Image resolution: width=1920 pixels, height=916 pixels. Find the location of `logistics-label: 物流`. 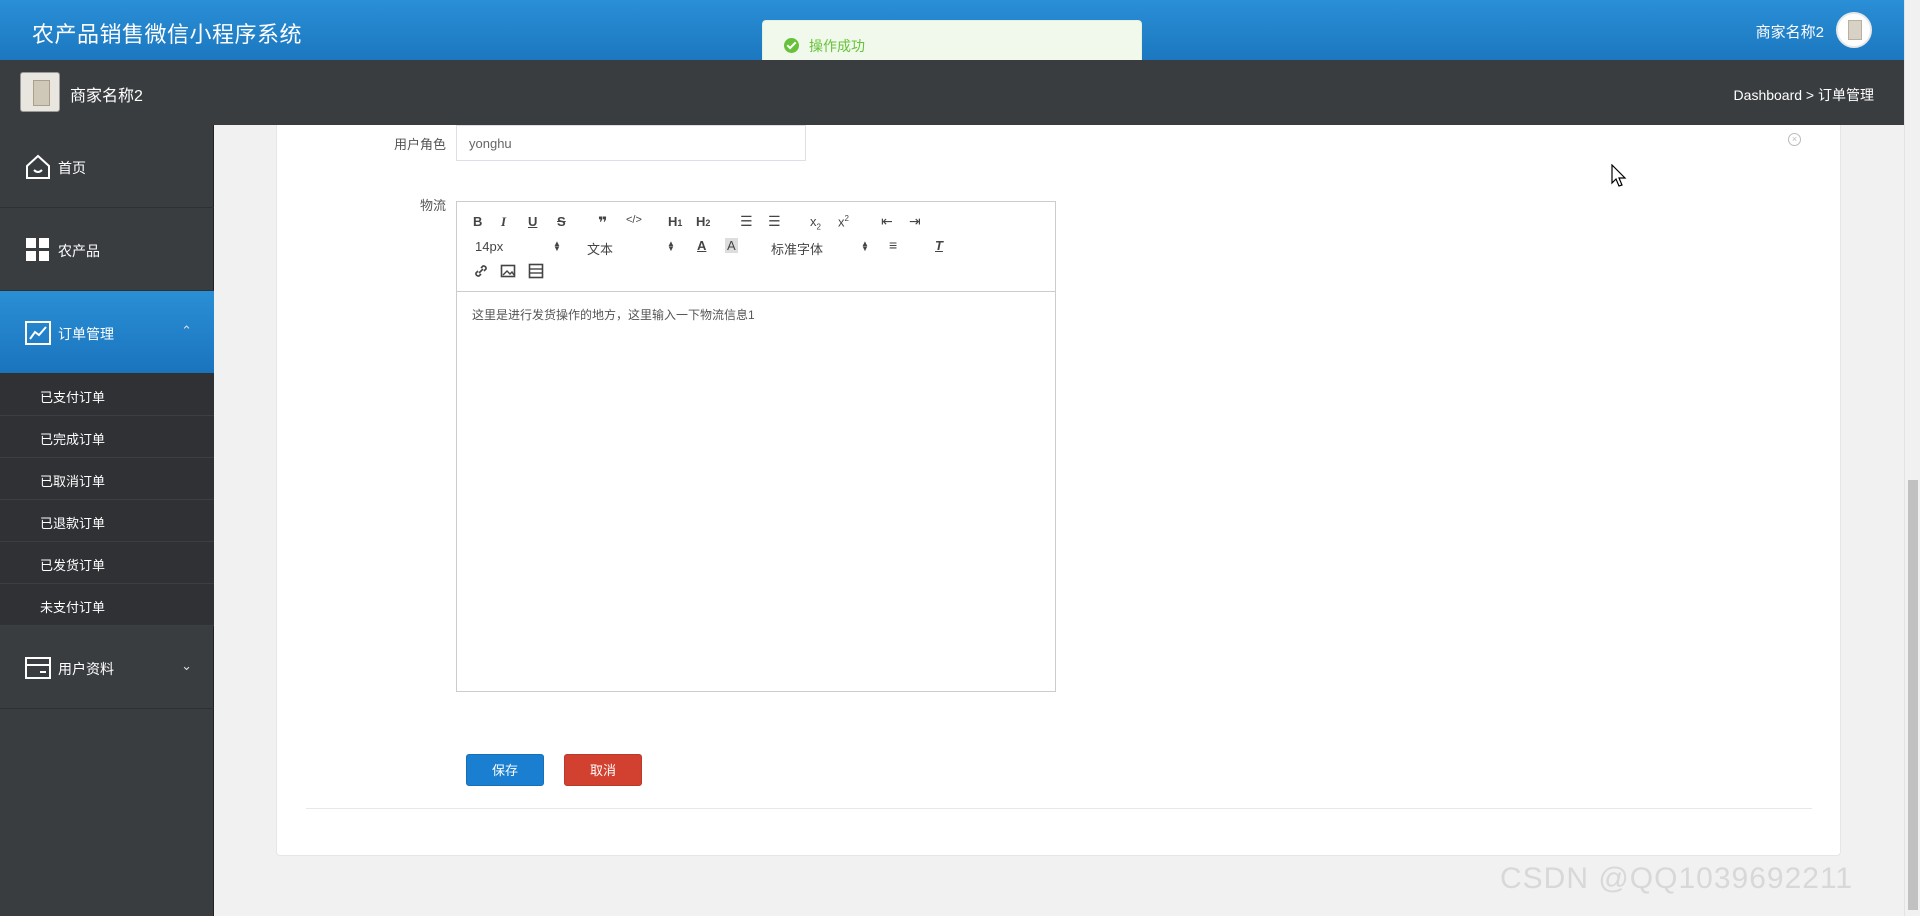

logistics-label: 物流 is located at coordinates (432, 205).